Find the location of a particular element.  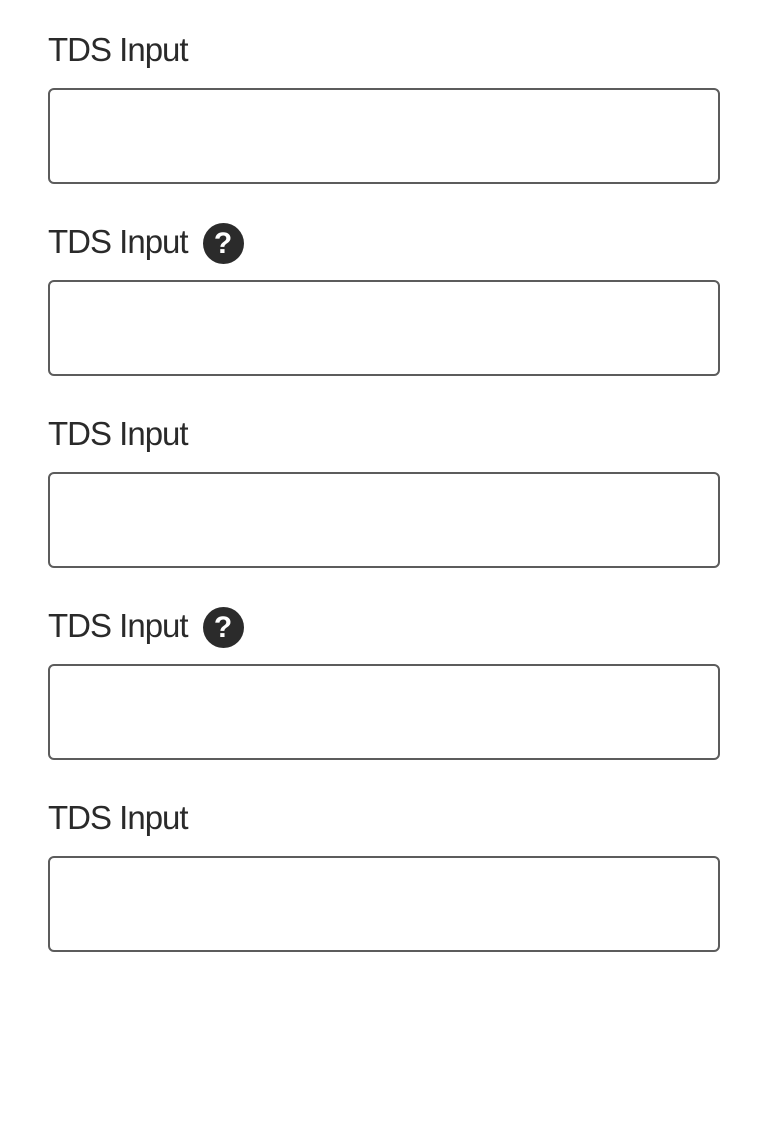

tds-input-field-2: TDS Input ? is located at coordinates (384, 298).